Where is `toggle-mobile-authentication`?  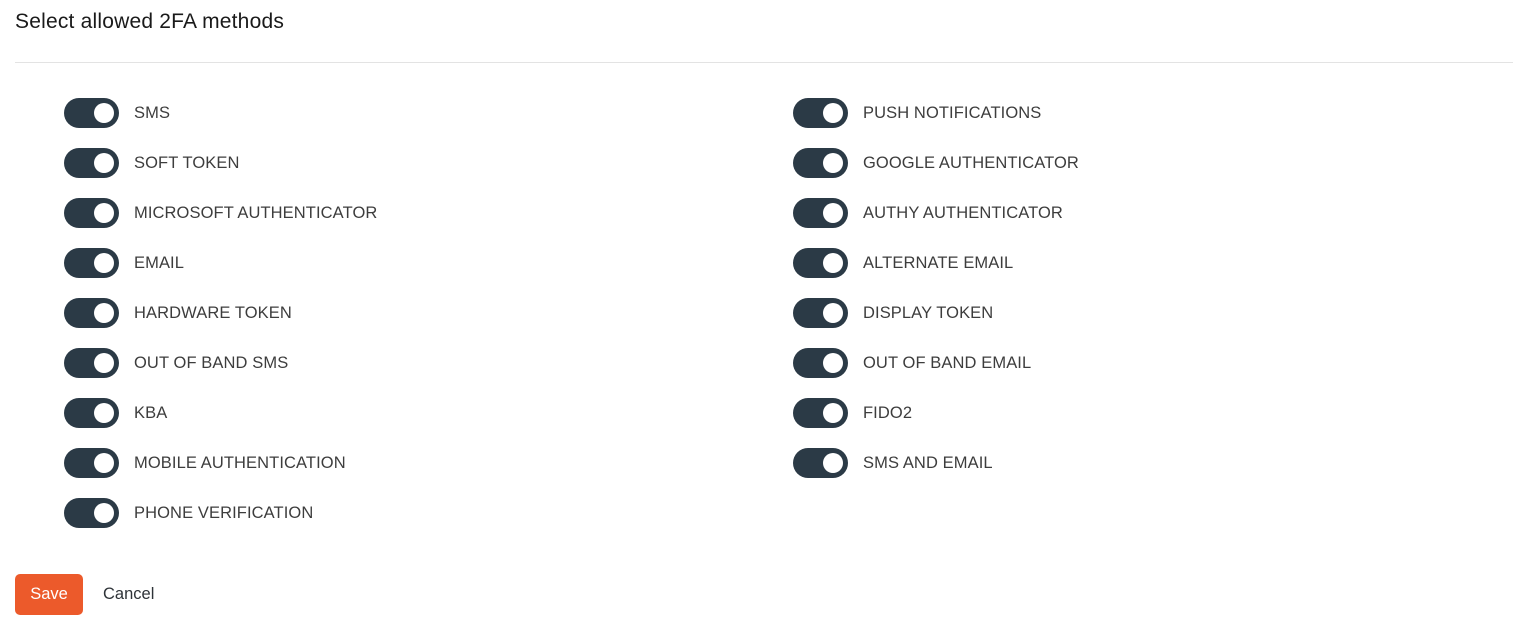 toggle-mobile-authentication is located at coordinates (91, 463).